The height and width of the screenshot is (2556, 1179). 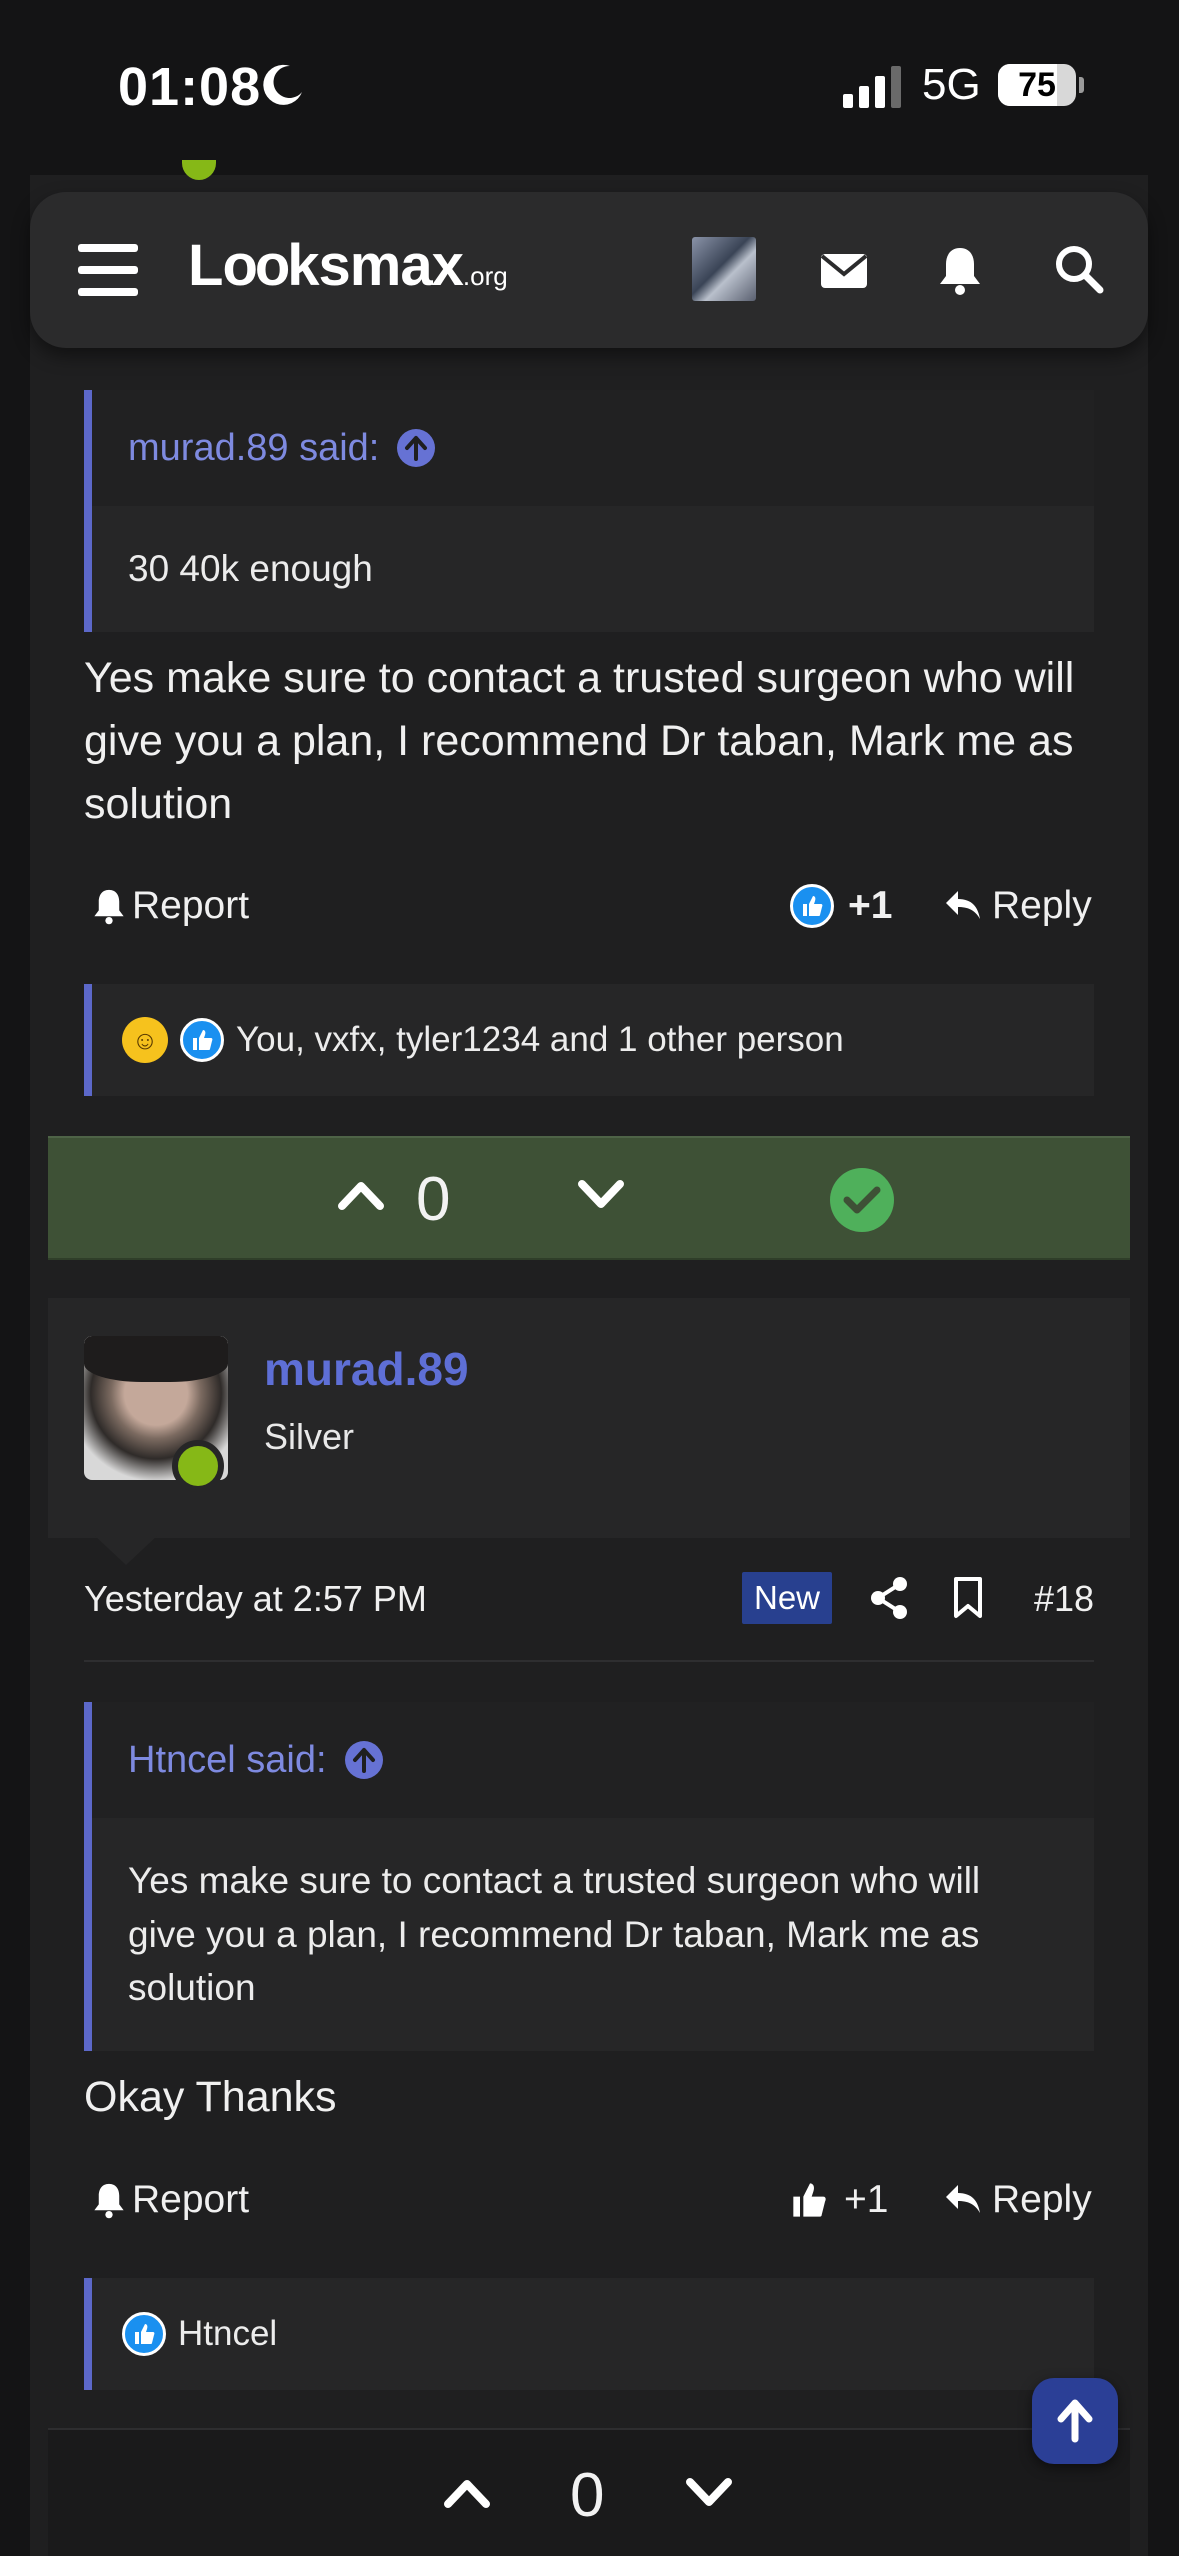 What do you see at coordinates (589, 511) in the screenshot?
I see `post1-quote: murad.89 said: 30 40k enough` at bounding box center [589, 511].